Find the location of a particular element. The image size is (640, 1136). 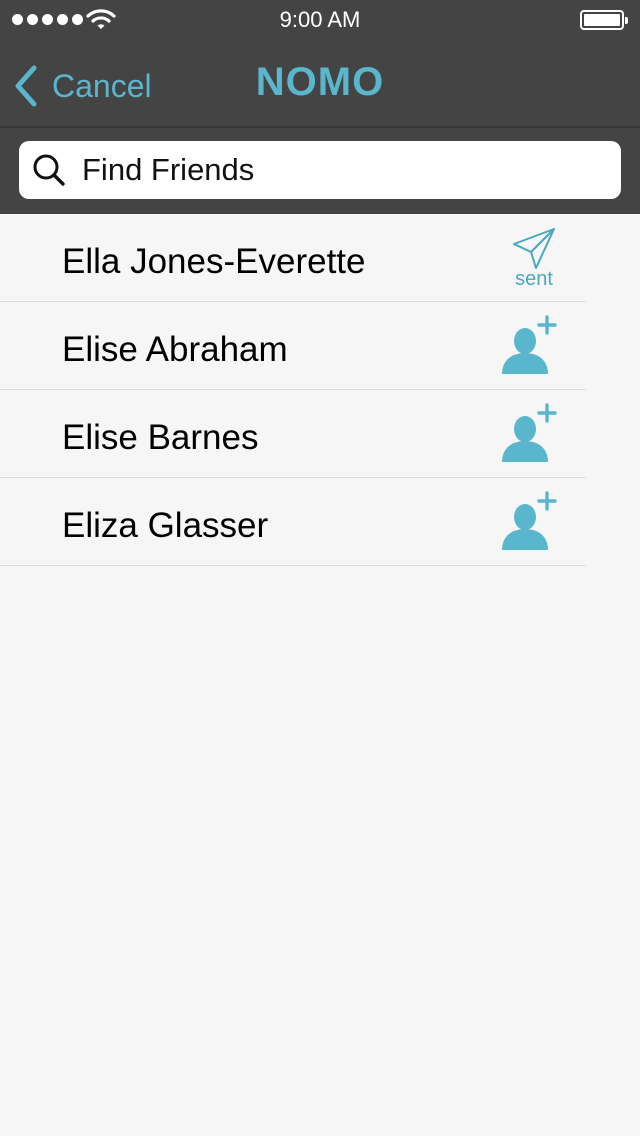

status-bar: 9:00 AM is located at coordinates (320, 20).